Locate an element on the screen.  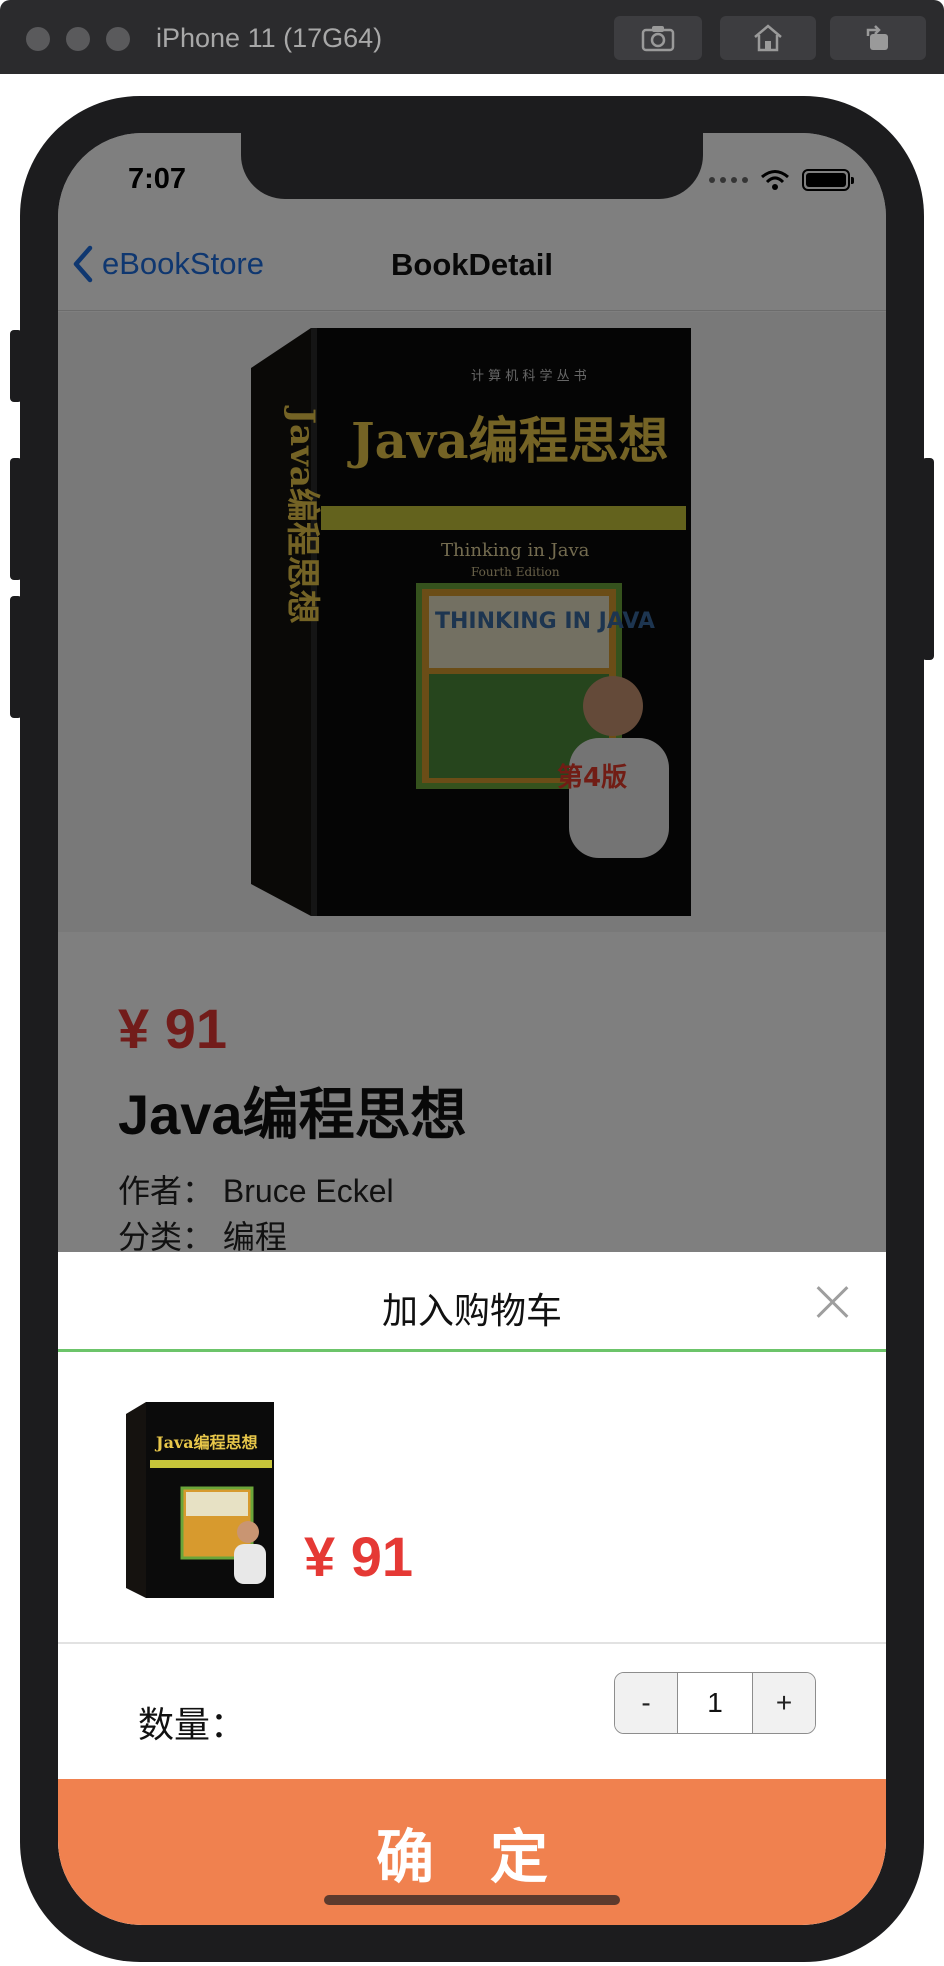
mute-switch is located at coordinates (16, 366).